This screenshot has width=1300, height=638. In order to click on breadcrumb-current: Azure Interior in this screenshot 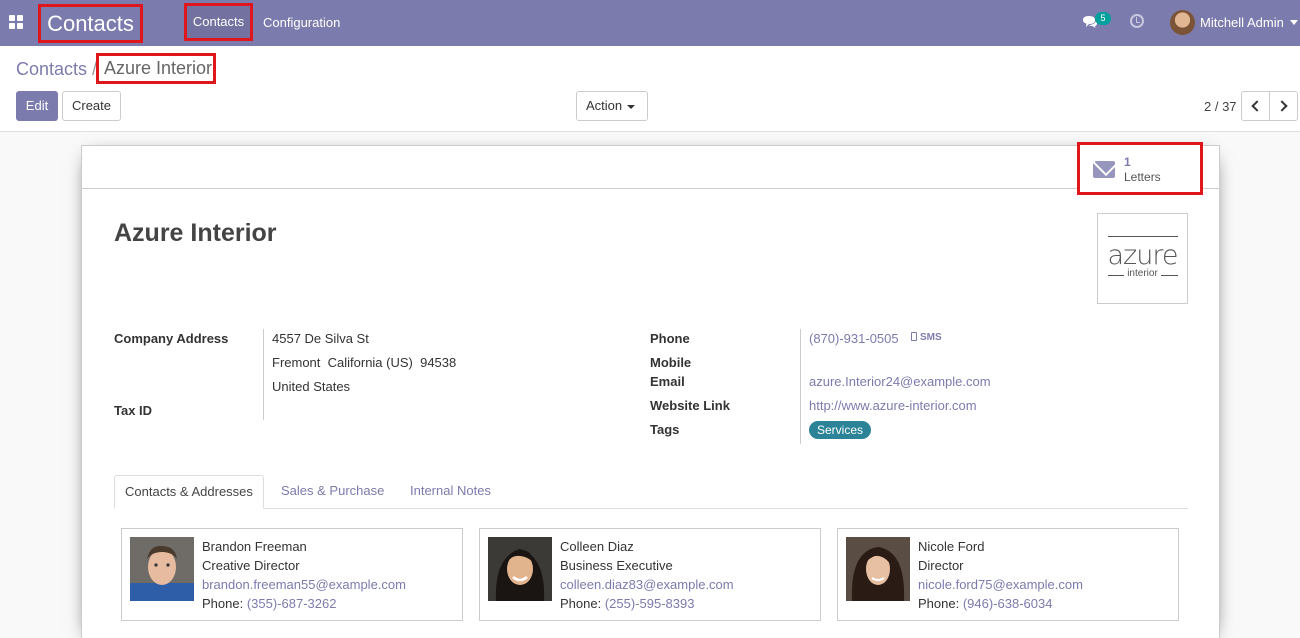, I will do `click(156, 68)`.